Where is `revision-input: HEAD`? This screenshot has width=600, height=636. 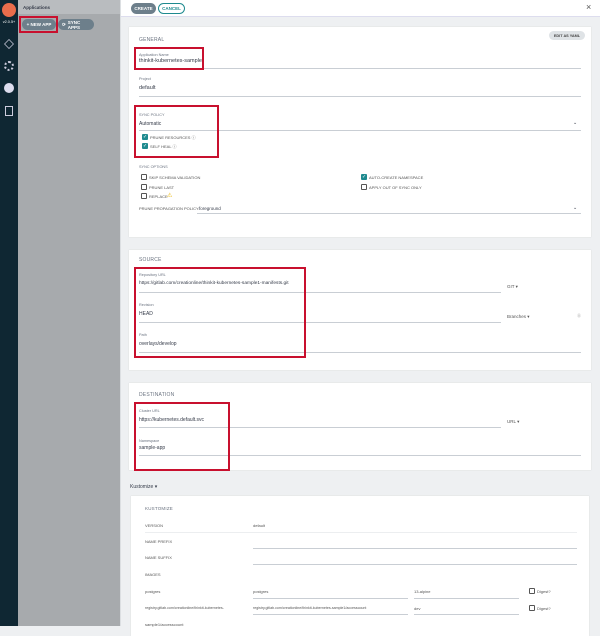
revision-input: HEAD is located at coordinates (146, 314).